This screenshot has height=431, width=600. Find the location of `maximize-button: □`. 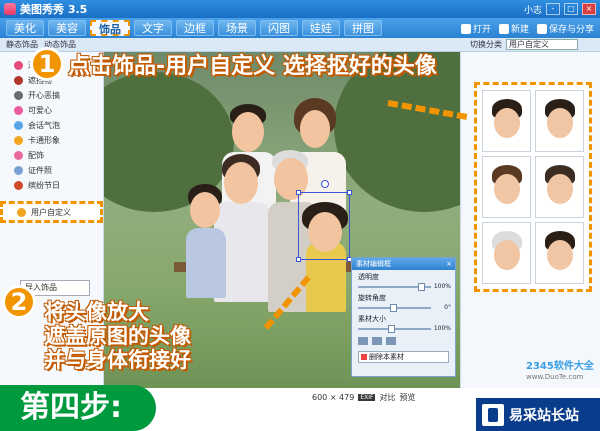

maximize-button: □ is located at coordinates (571, 9).